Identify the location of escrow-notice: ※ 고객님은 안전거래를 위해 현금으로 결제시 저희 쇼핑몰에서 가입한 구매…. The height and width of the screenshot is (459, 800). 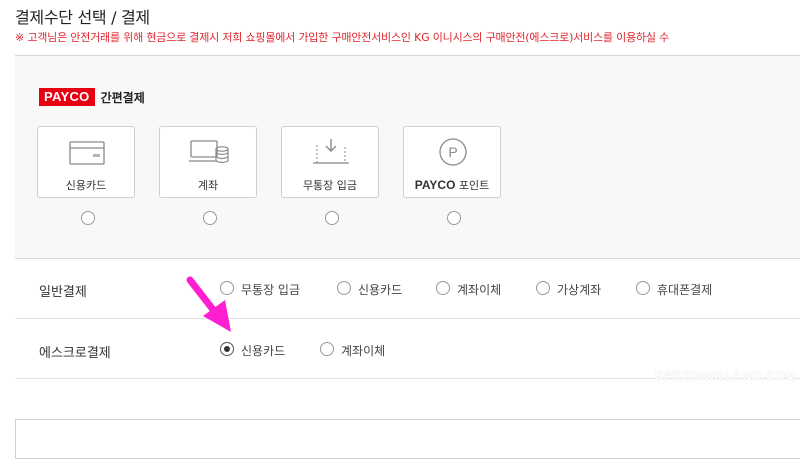
(342, 37).